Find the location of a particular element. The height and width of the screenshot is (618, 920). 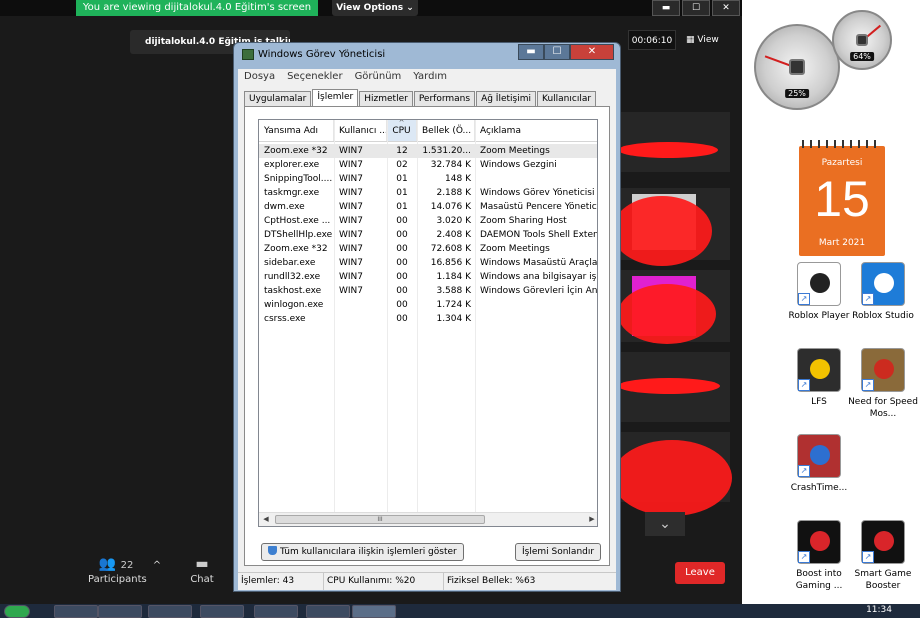

desktop-icon: ↗ Roblox Player is located at coordinates (819, 292).